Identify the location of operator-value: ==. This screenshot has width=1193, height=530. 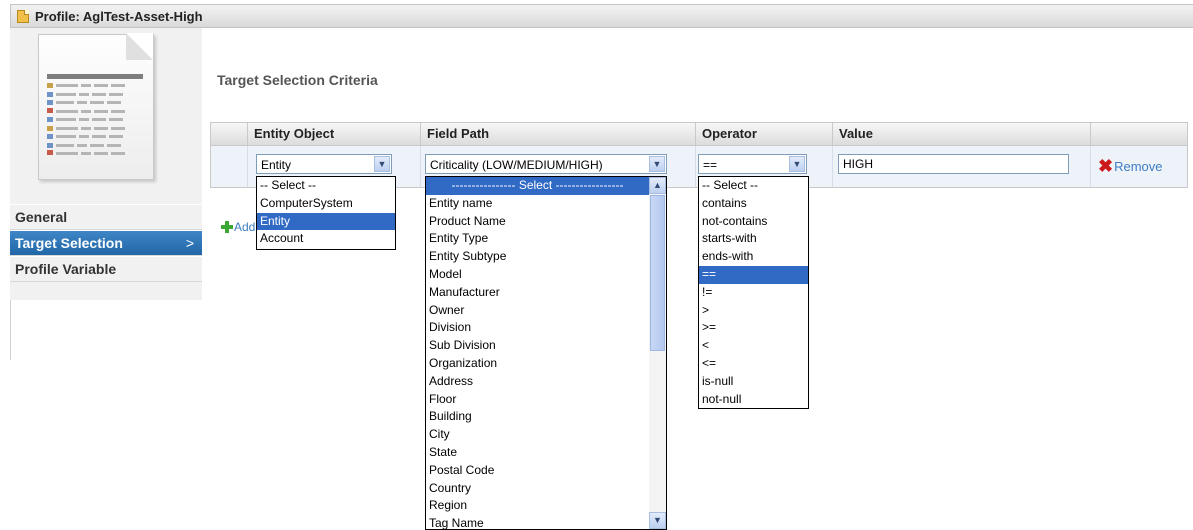
(710, 165).